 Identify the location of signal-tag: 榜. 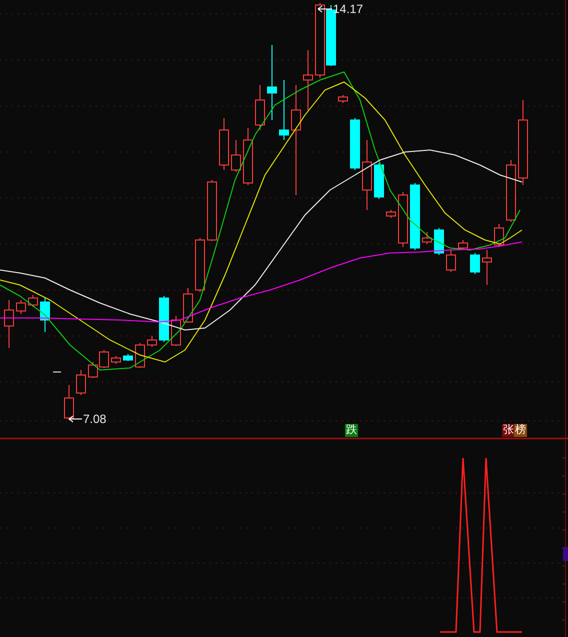
(520, 430).